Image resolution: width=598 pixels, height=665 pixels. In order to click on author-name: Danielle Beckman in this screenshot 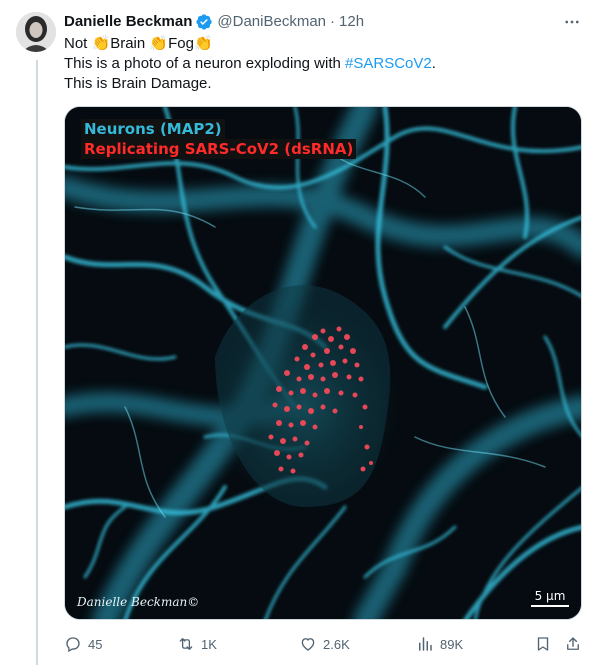, I will do `click(128, 22)`.